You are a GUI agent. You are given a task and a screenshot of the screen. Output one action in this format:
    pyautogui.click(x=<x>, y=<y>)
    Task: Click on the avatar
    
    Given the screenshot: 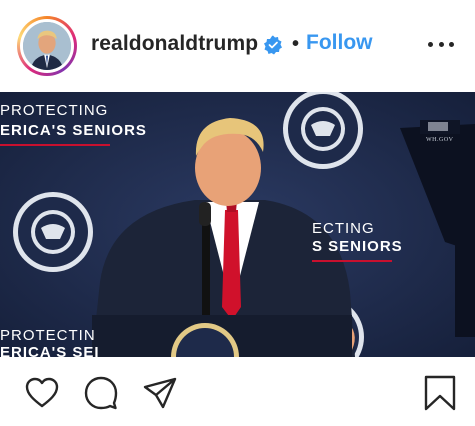 What is the action you would take?
    pyautogui.click(x=47, y=46)
    